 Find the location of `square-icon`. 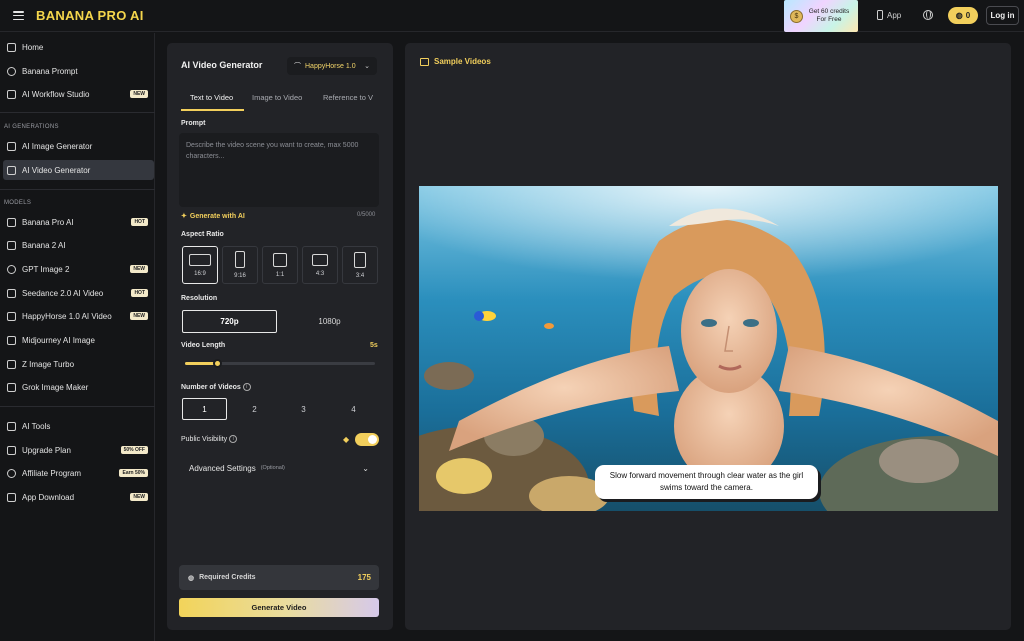

square-icon is located at coordinates (280, 259).